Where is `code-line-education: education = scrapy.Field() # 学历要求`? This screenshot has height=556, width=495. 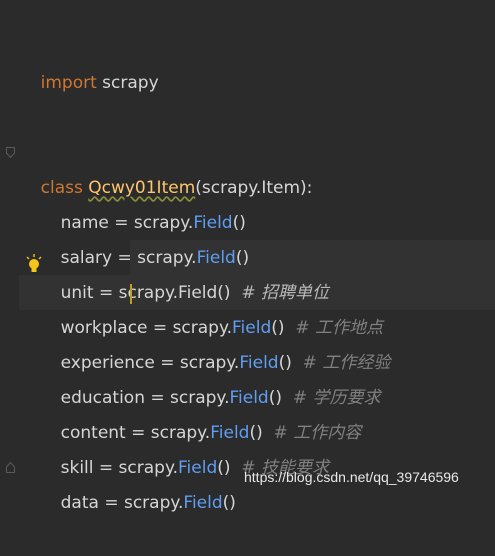
code-line-education: education = scrapy.Field() # 学历要求 is located at coordinates (247, 377).